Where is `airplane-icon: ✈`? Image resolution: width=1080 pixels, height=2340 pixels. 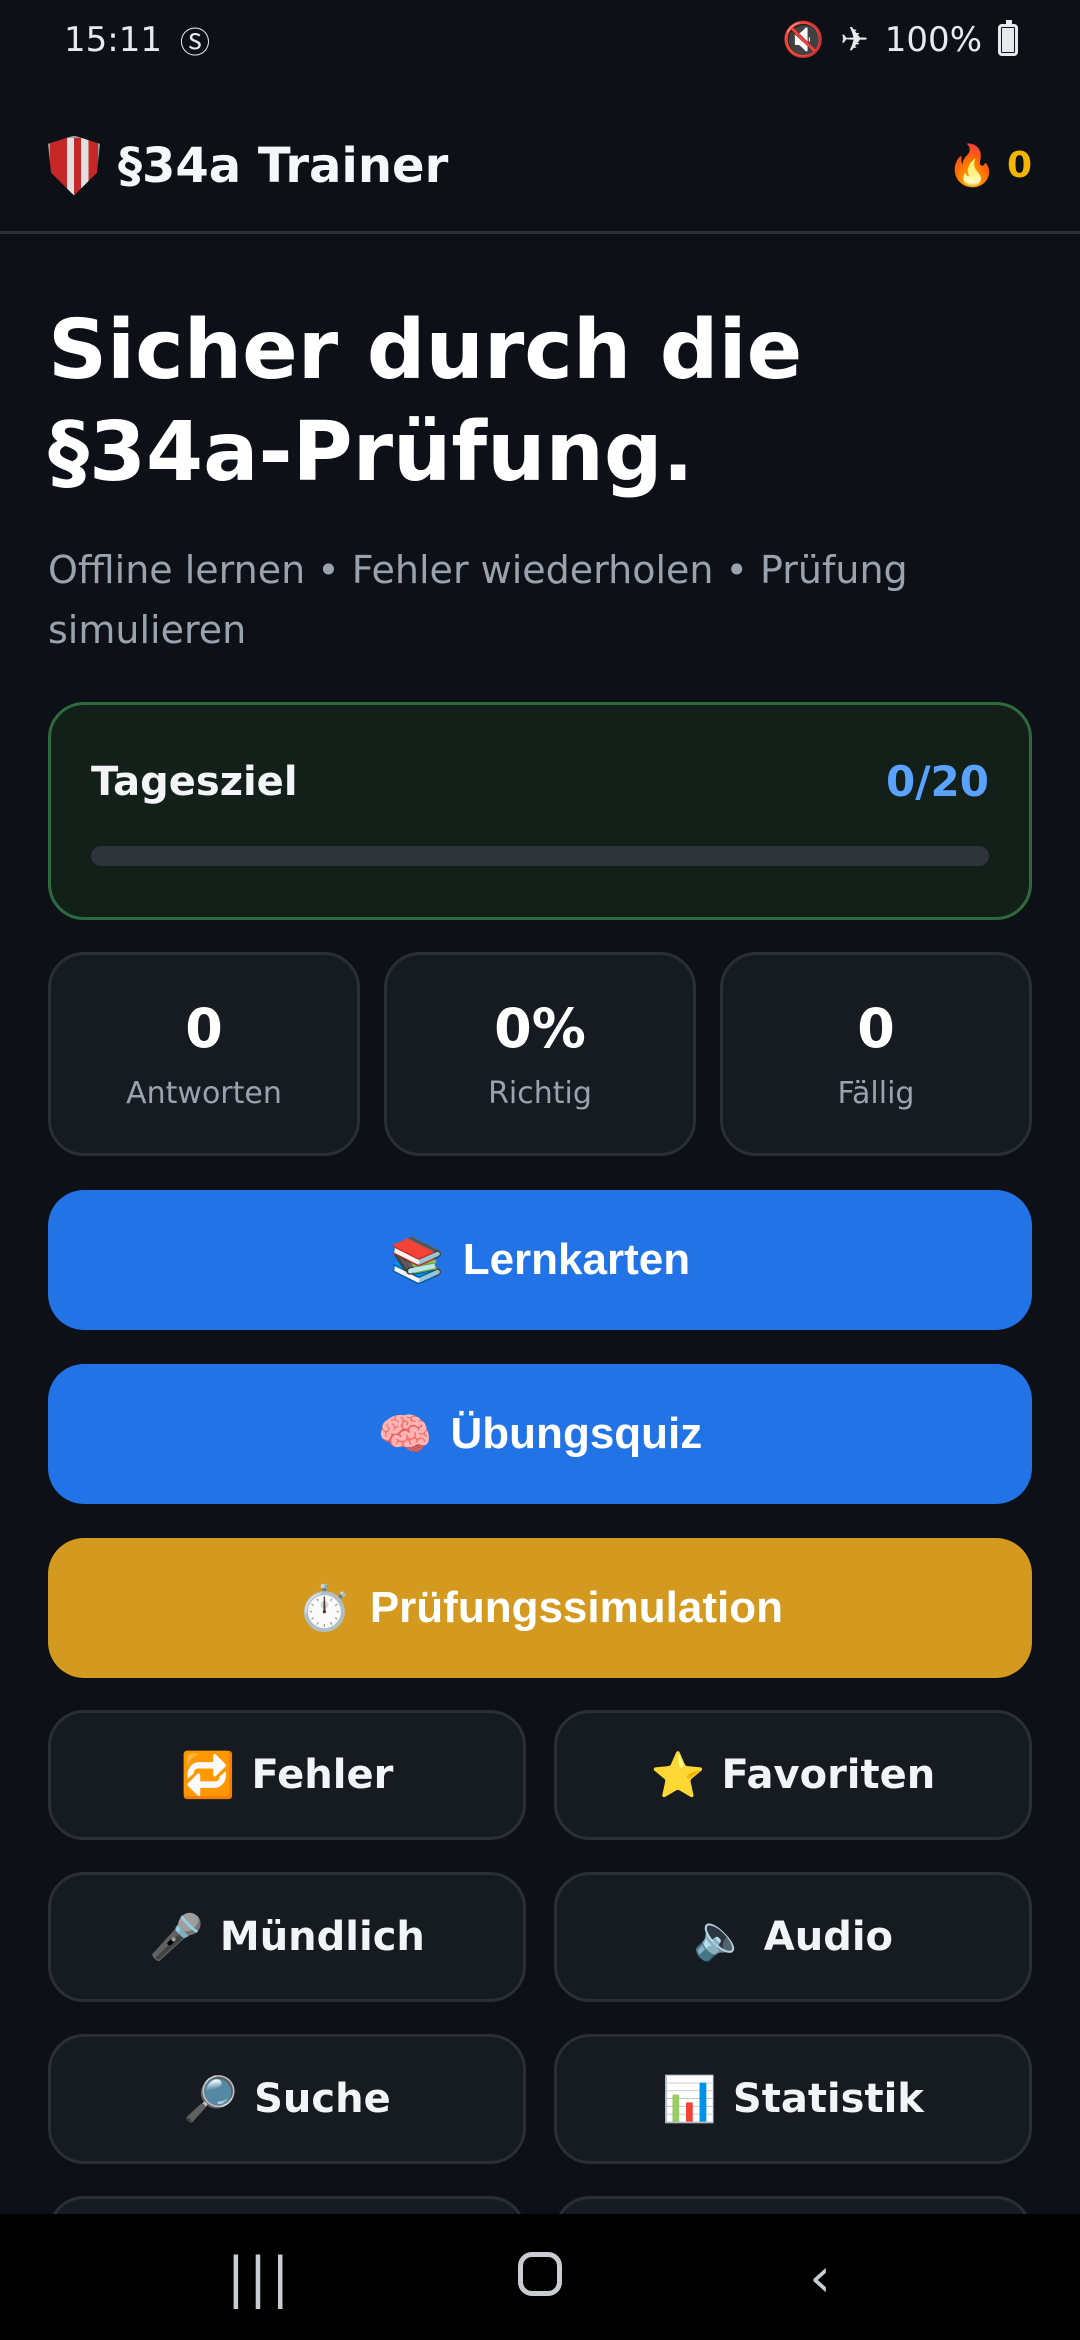 airplane-icon: ✈ is located at coordinates (854, 40).